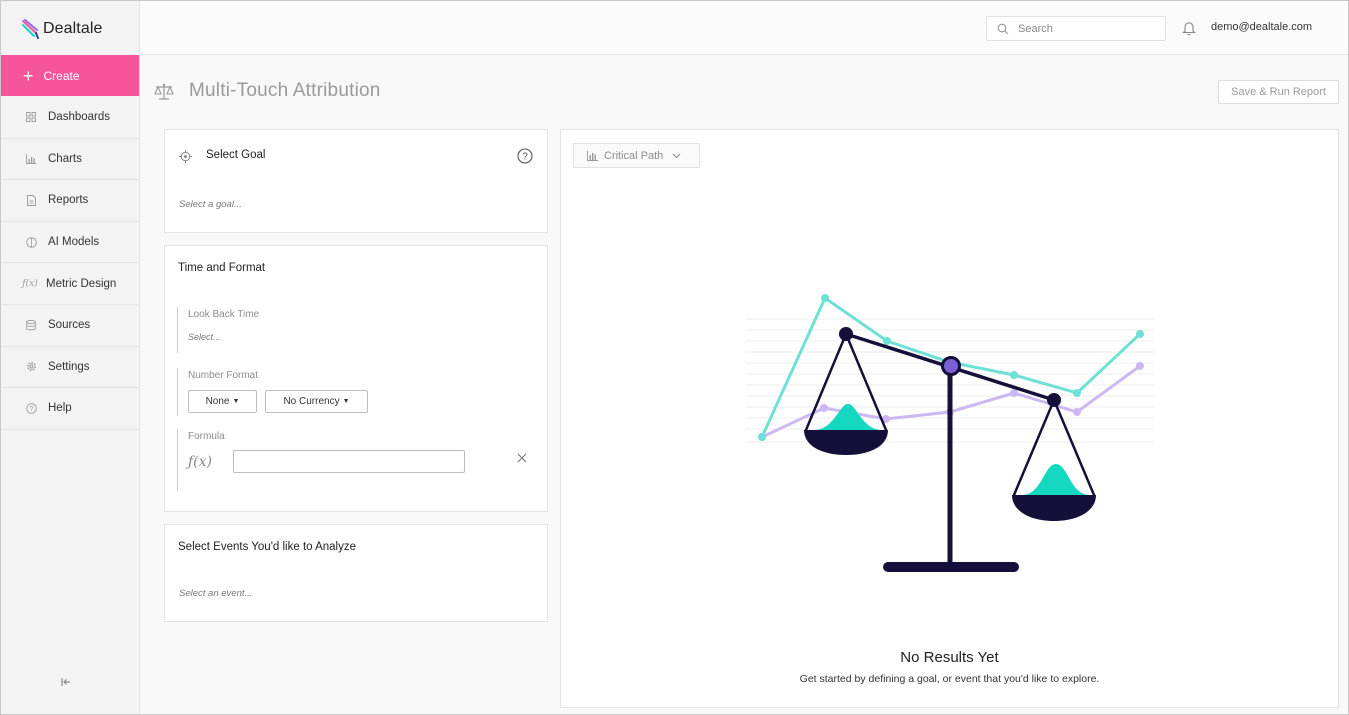 This screenshot has height=715, width=1349. What do you see at coordinates (31, 367) in the screenshot?
I see `gear-icon` at bounding box center [31, 367].